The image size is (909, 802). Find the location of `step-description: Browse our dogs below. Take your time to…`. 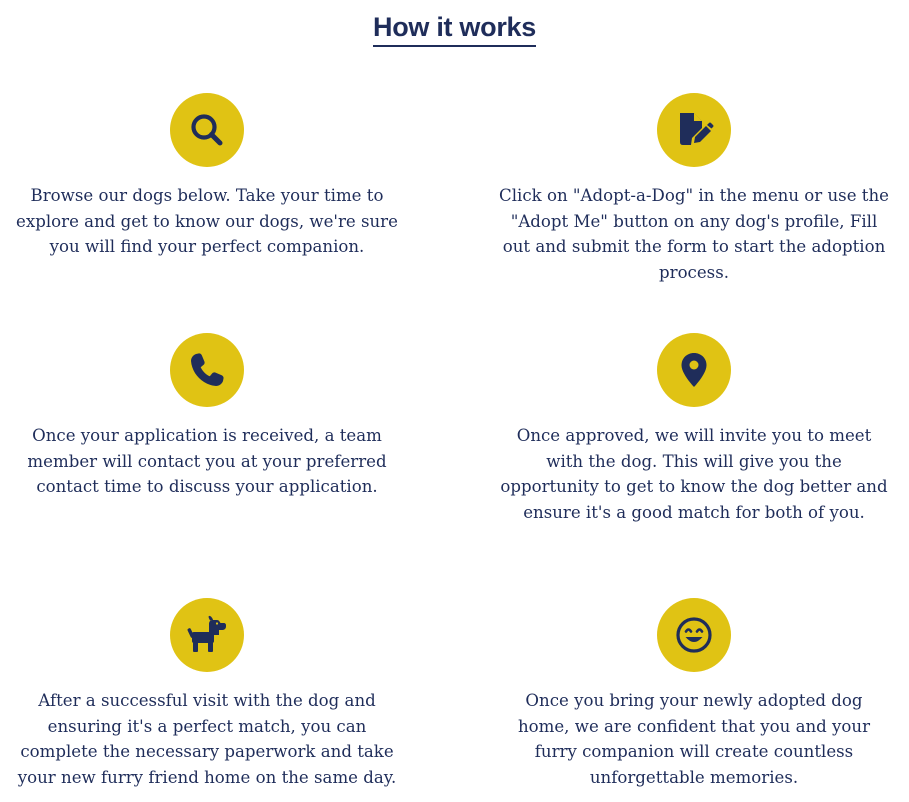

step-description: Browse our dogs below. Take your time to… is located at coordinates (207, 221).